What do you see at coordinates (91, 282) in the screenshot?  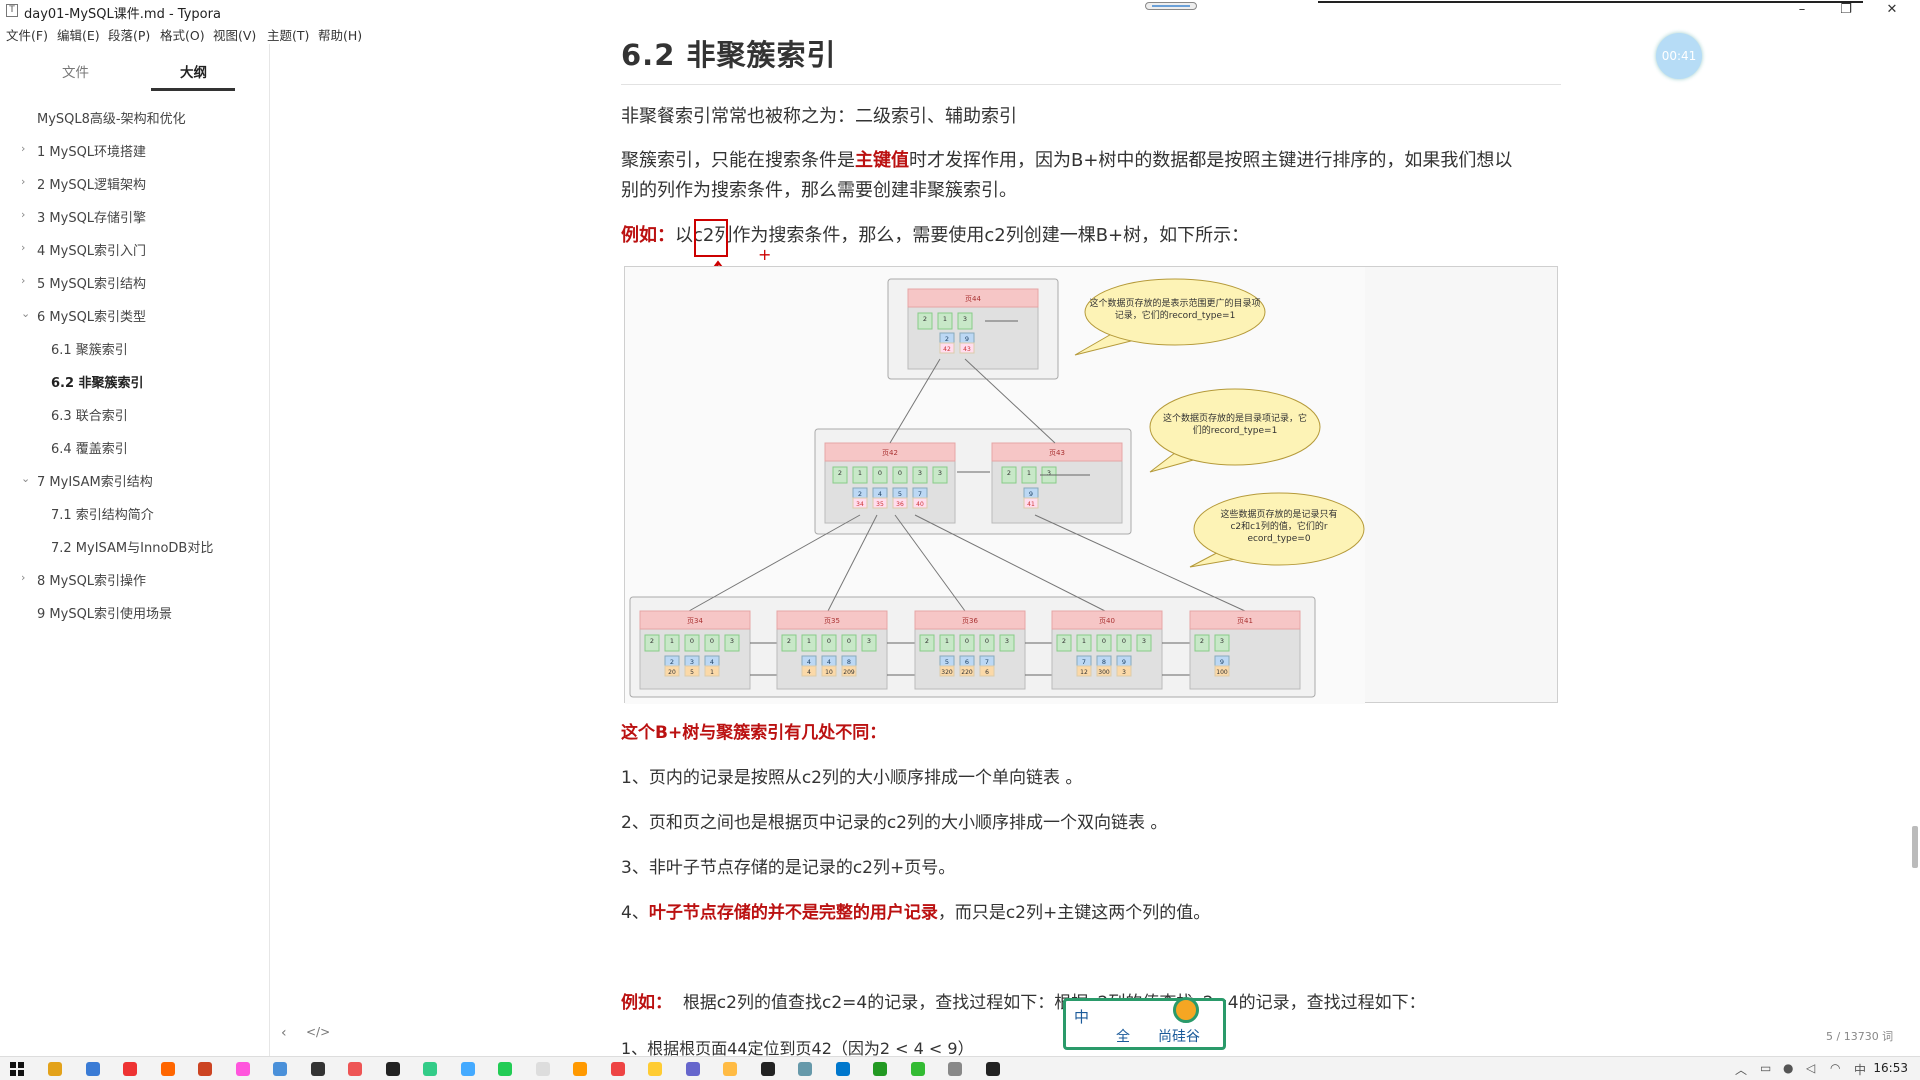 I see `outline-item: 5 MySQL索引结构` at bounding box center [91, 282].